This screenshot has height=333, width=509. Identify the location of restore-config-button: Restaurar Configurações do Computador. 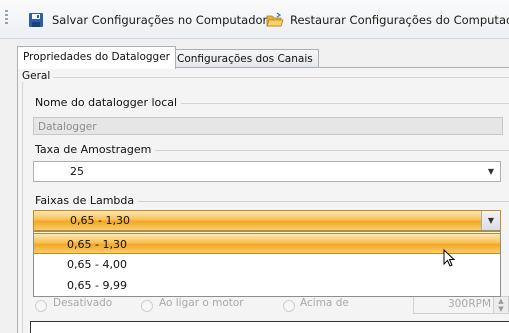
(387, 20).